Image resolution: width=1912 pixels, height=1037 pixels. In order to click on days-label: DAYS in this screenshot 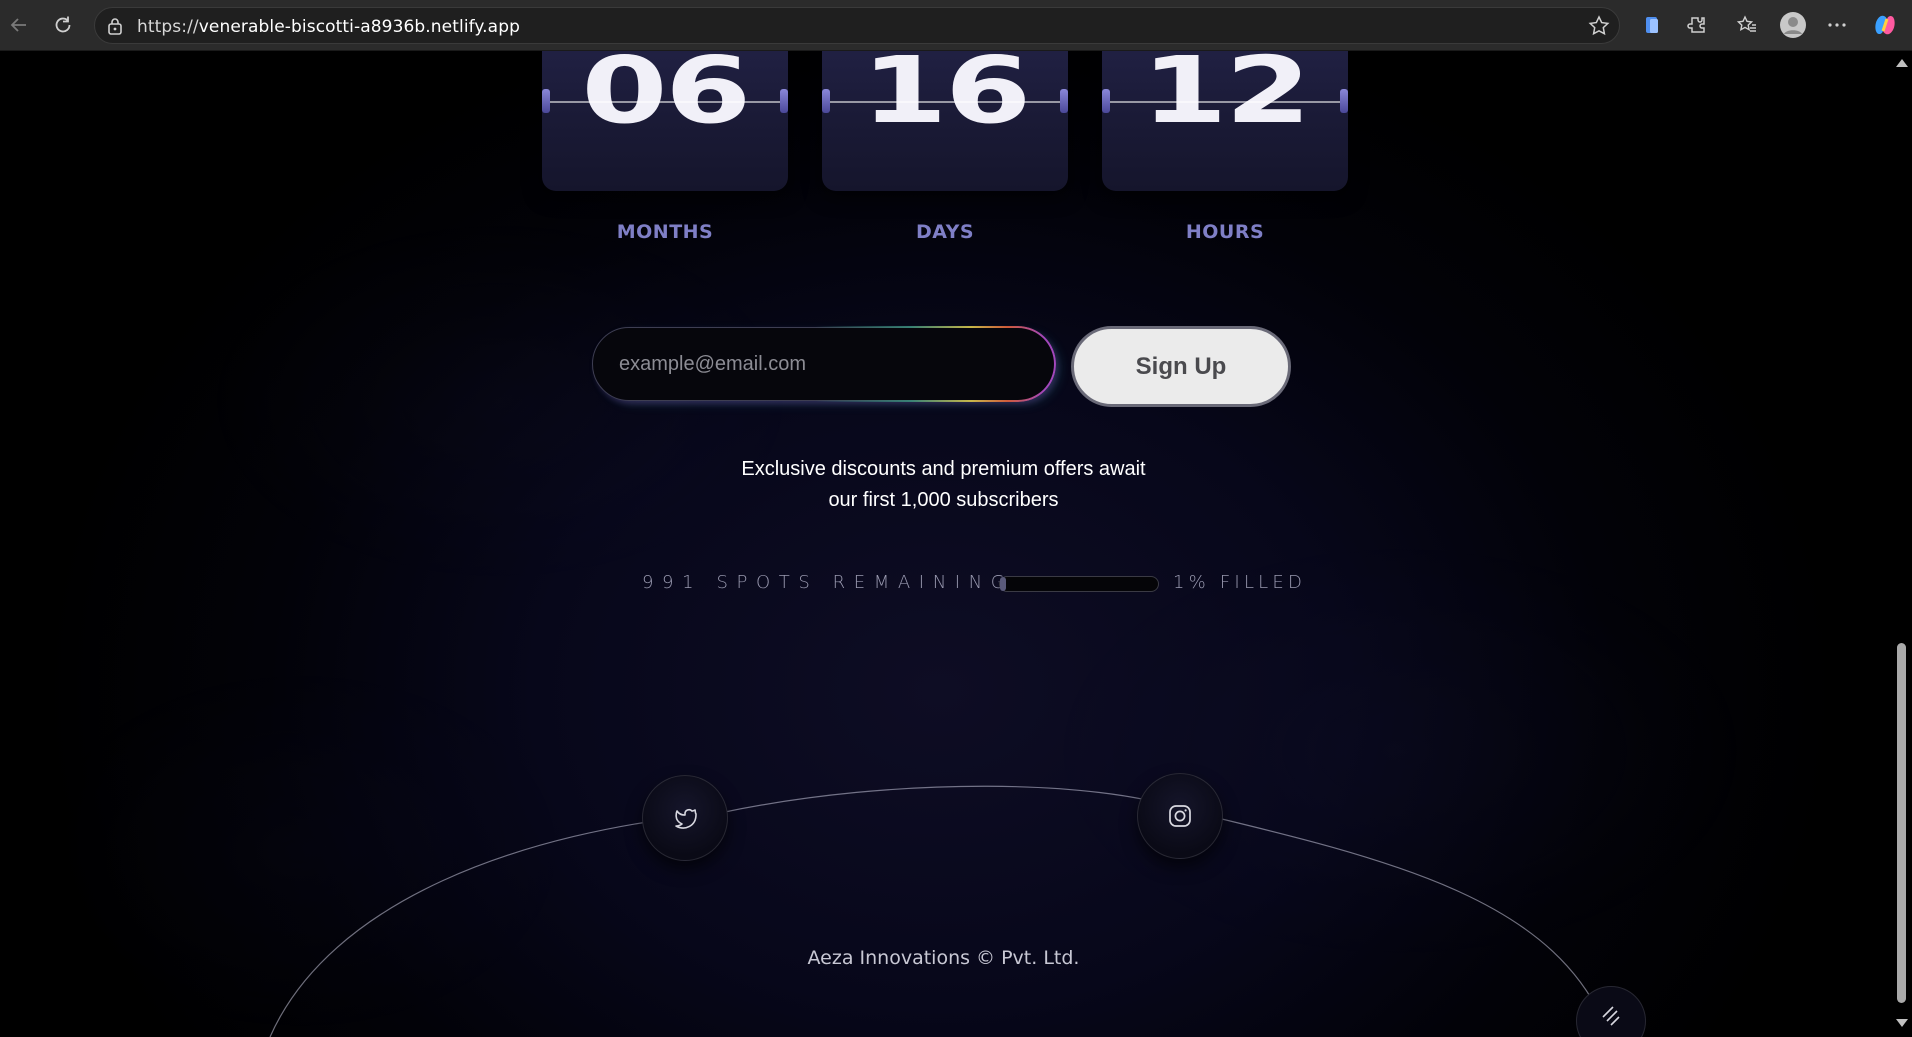, I will do `click(945, 232)`.